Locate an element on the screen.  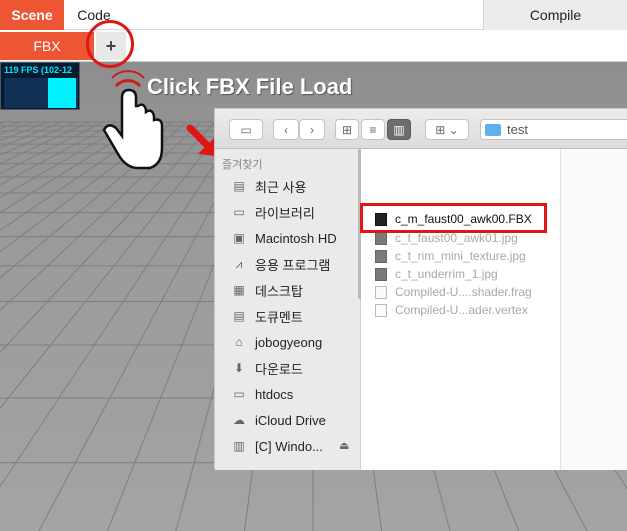
sidebar-item-htdocs: ▭ htdocs is located at coordinates (262, 394).